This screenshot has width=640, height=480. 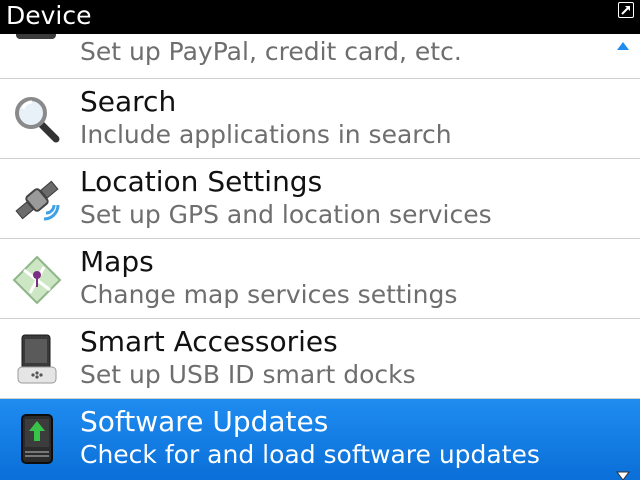 I want to click on list-item-label: Smart Accessories, so click(x=209, y=341).